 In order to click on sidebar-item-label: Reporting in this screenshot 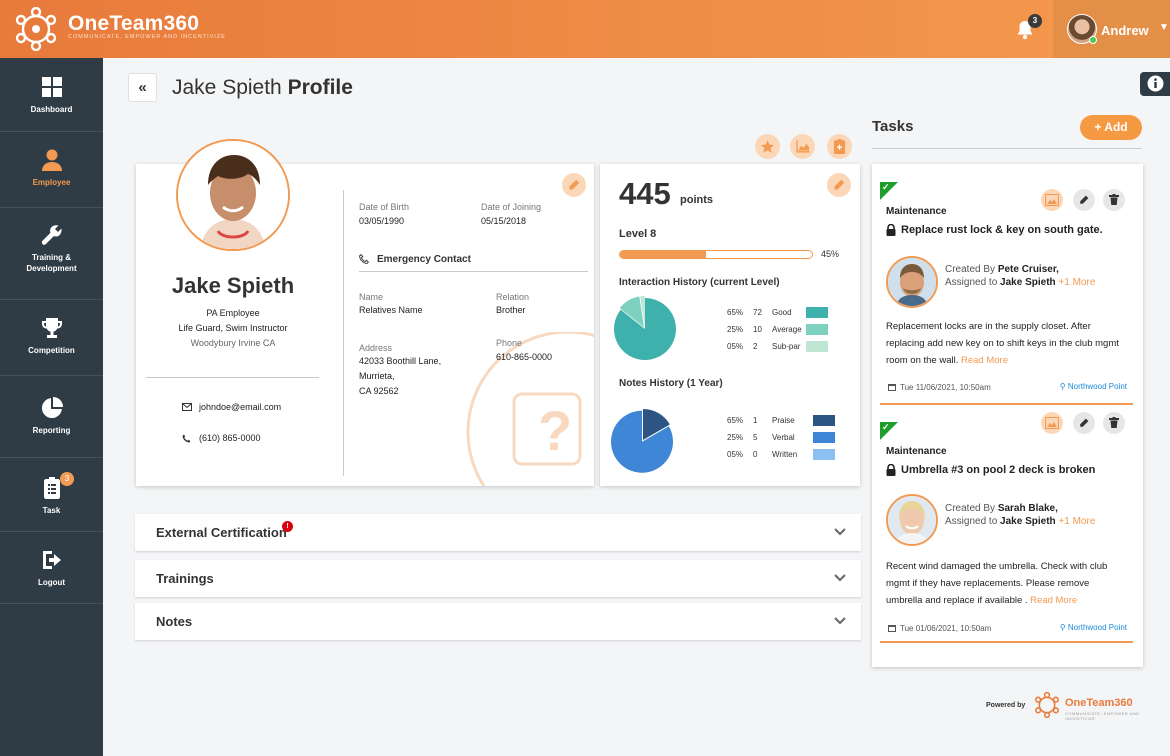, I will do `click(51, 430)`.